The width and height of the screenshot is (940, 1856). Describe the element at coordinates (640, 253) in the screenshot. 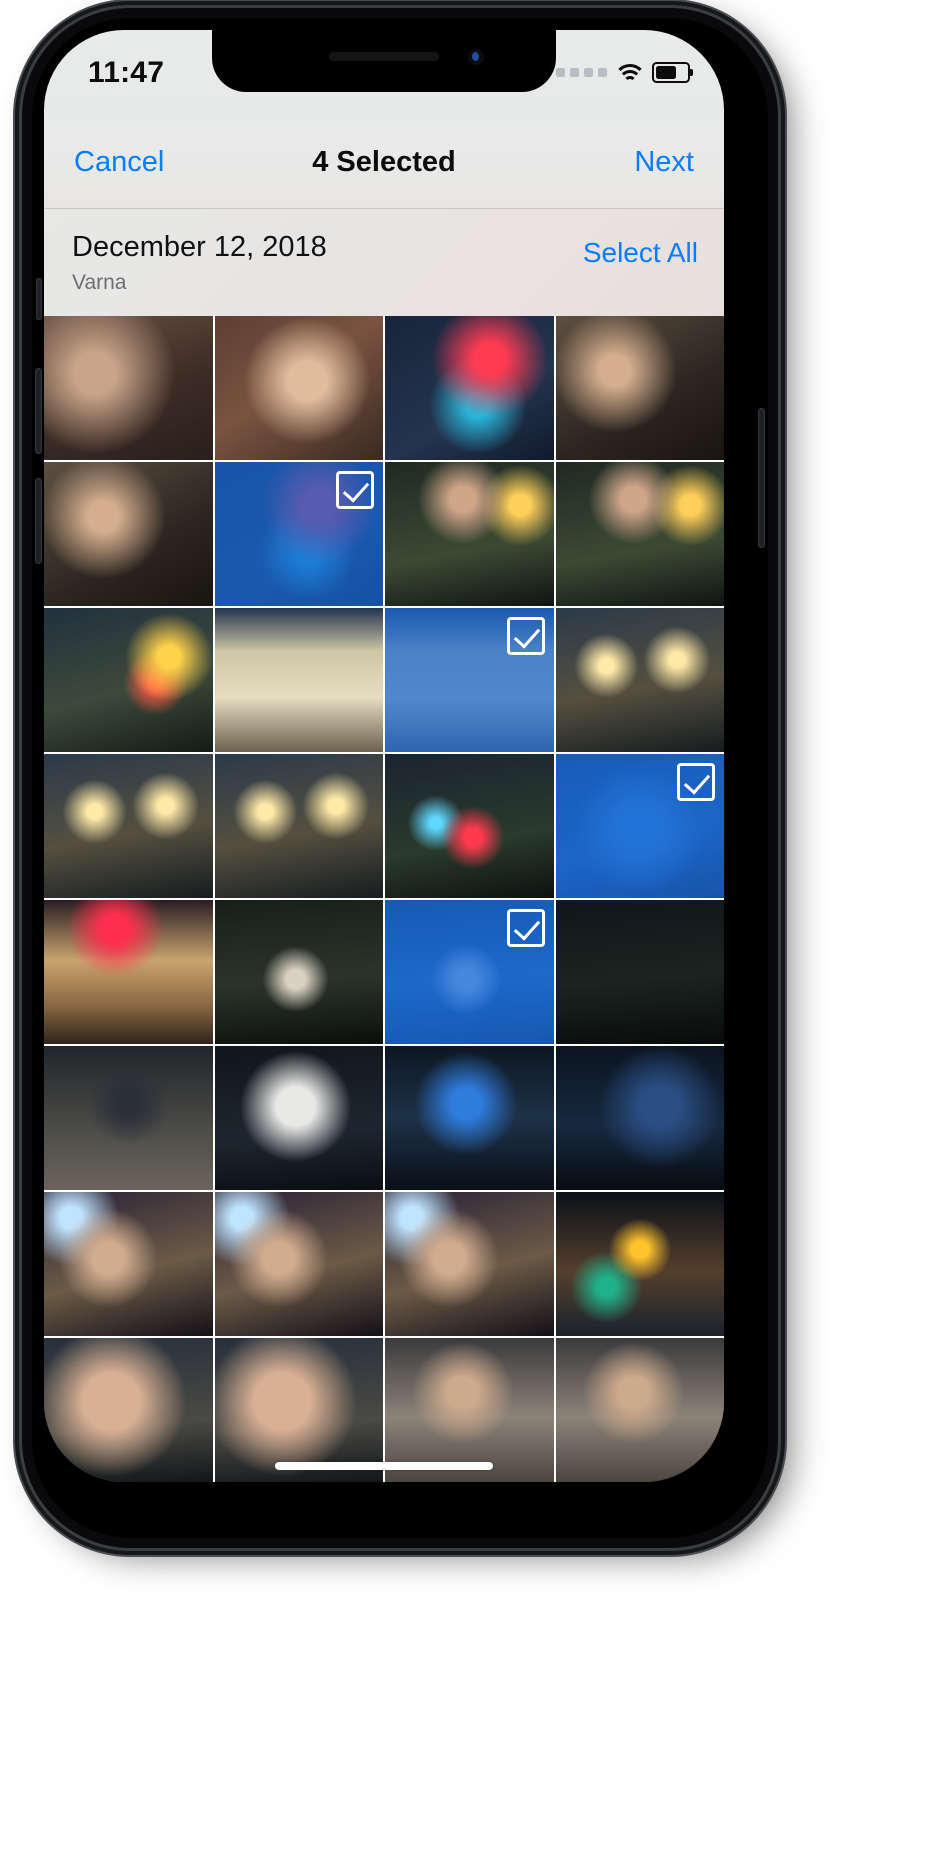

I see `select-all-button: Select All` at that location.